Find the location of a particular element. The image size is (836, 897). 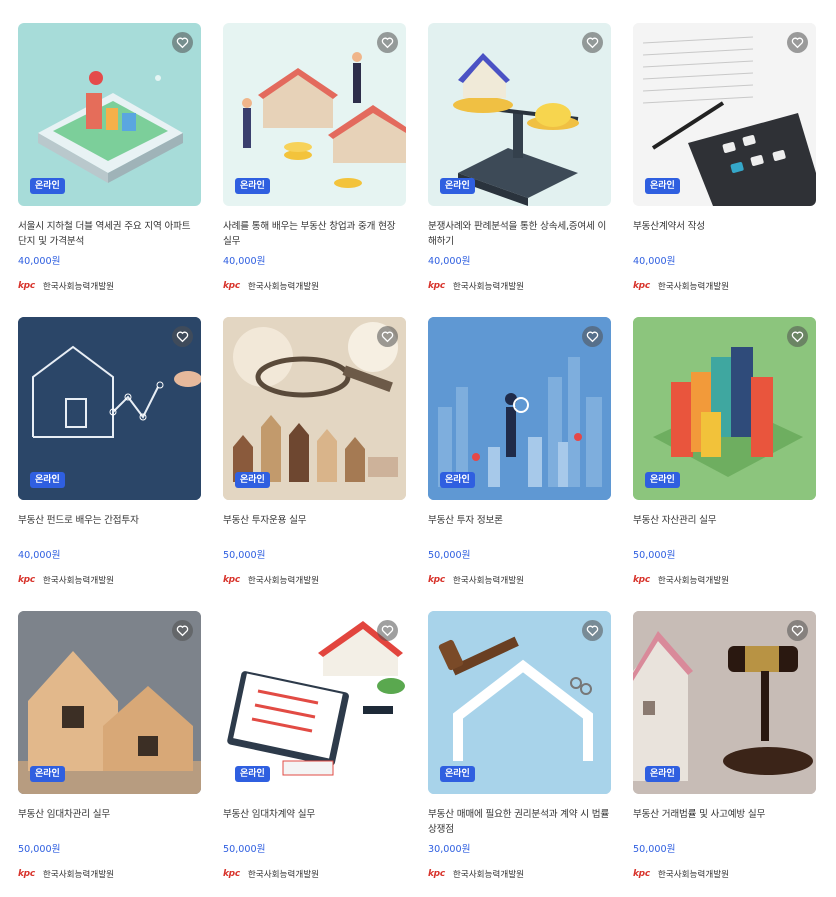

course-card: 온라인 부동산 투자 정보론 50,000원 kpc 한국사회능력개발원 is located at coordinates (519, 451).